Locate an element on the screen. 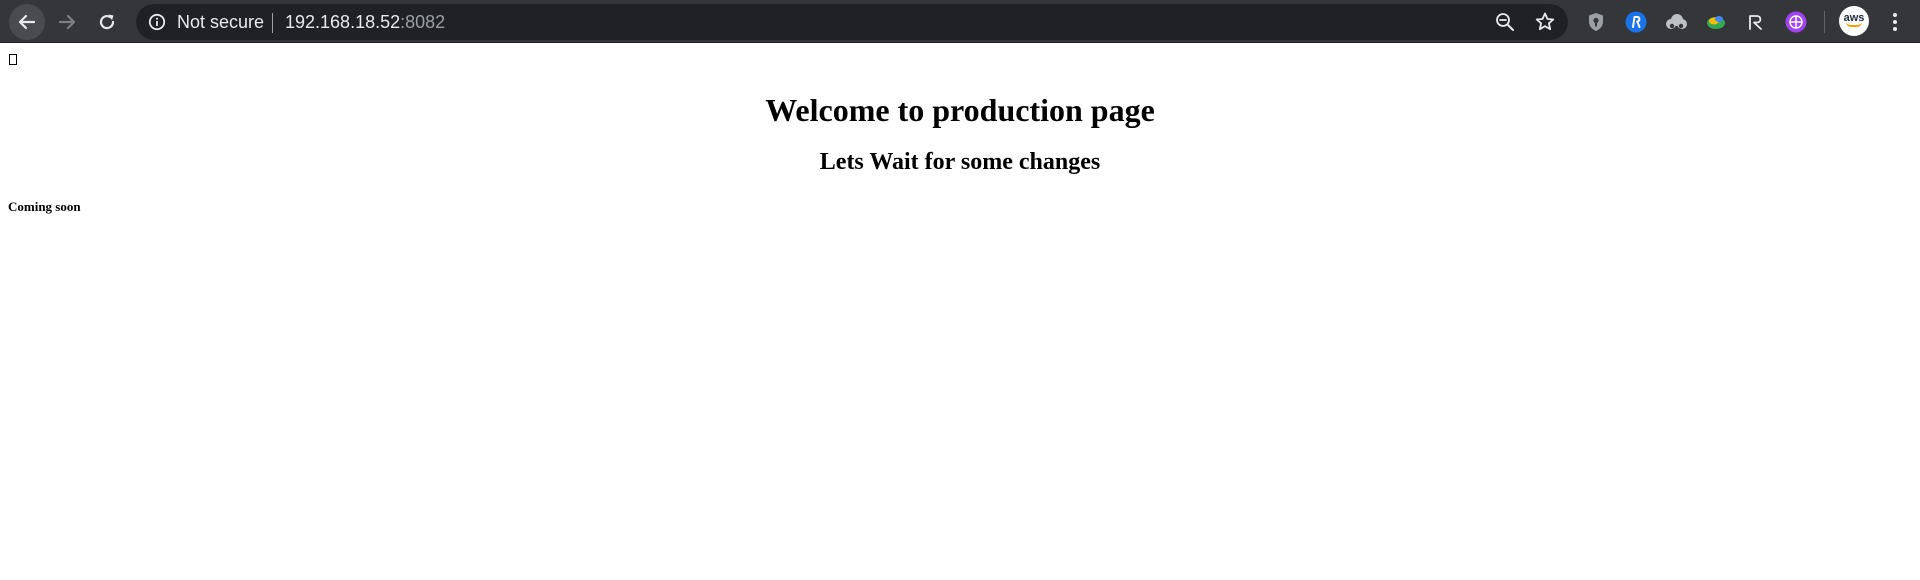 The width and height of the screenshot is (1920, 580). zoom-icon is located at coordinates (1505, 22).